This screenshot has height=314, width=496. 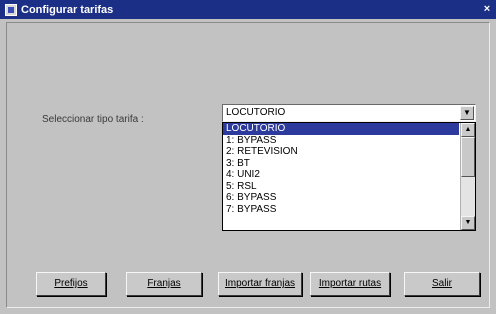 What do you see at coordinates (468, 223) in the screenshot?
I see `scroll-down-icon: ▼` at bounding box center [468, 223].